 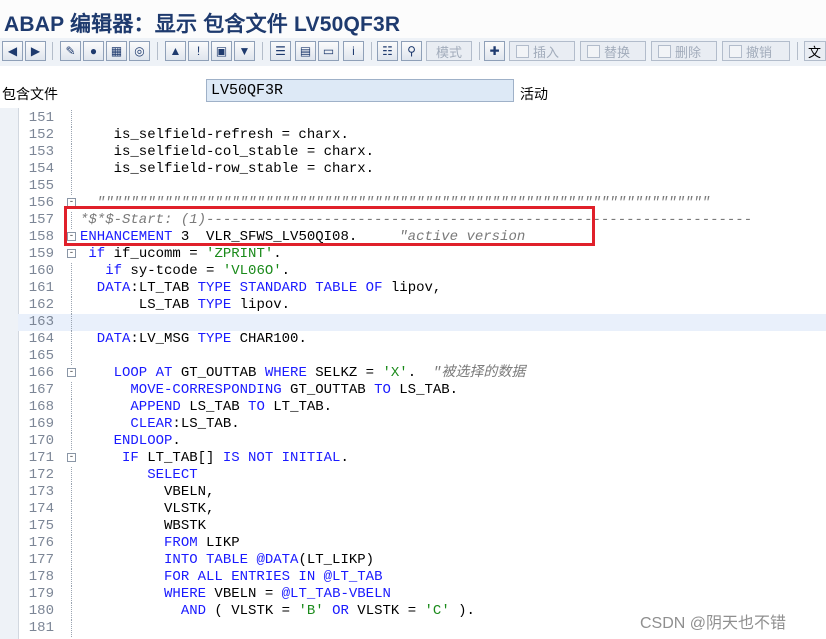 I want to click on code-text: DATA:LV_MSG TYPE CHAR100., so click(x=193, y=339).